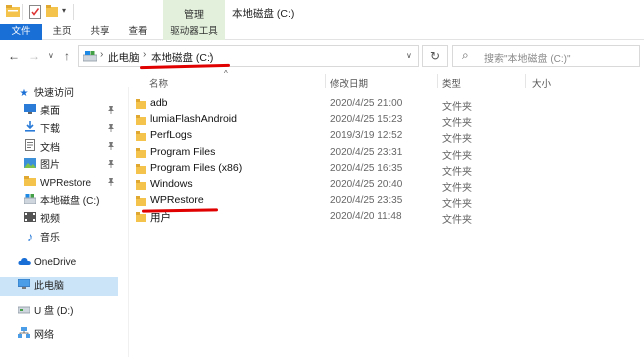 The image size is (644, 360). I want to click on computer-icon, so click(24, 286).